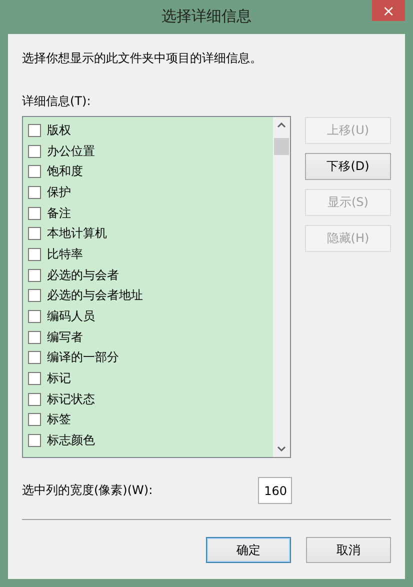 This screenshot has width=413, height=587. What do you see at coordinates (59, 130) in the screenshot?
I see `detail-label: 版权` at bounding box center [59, 130].